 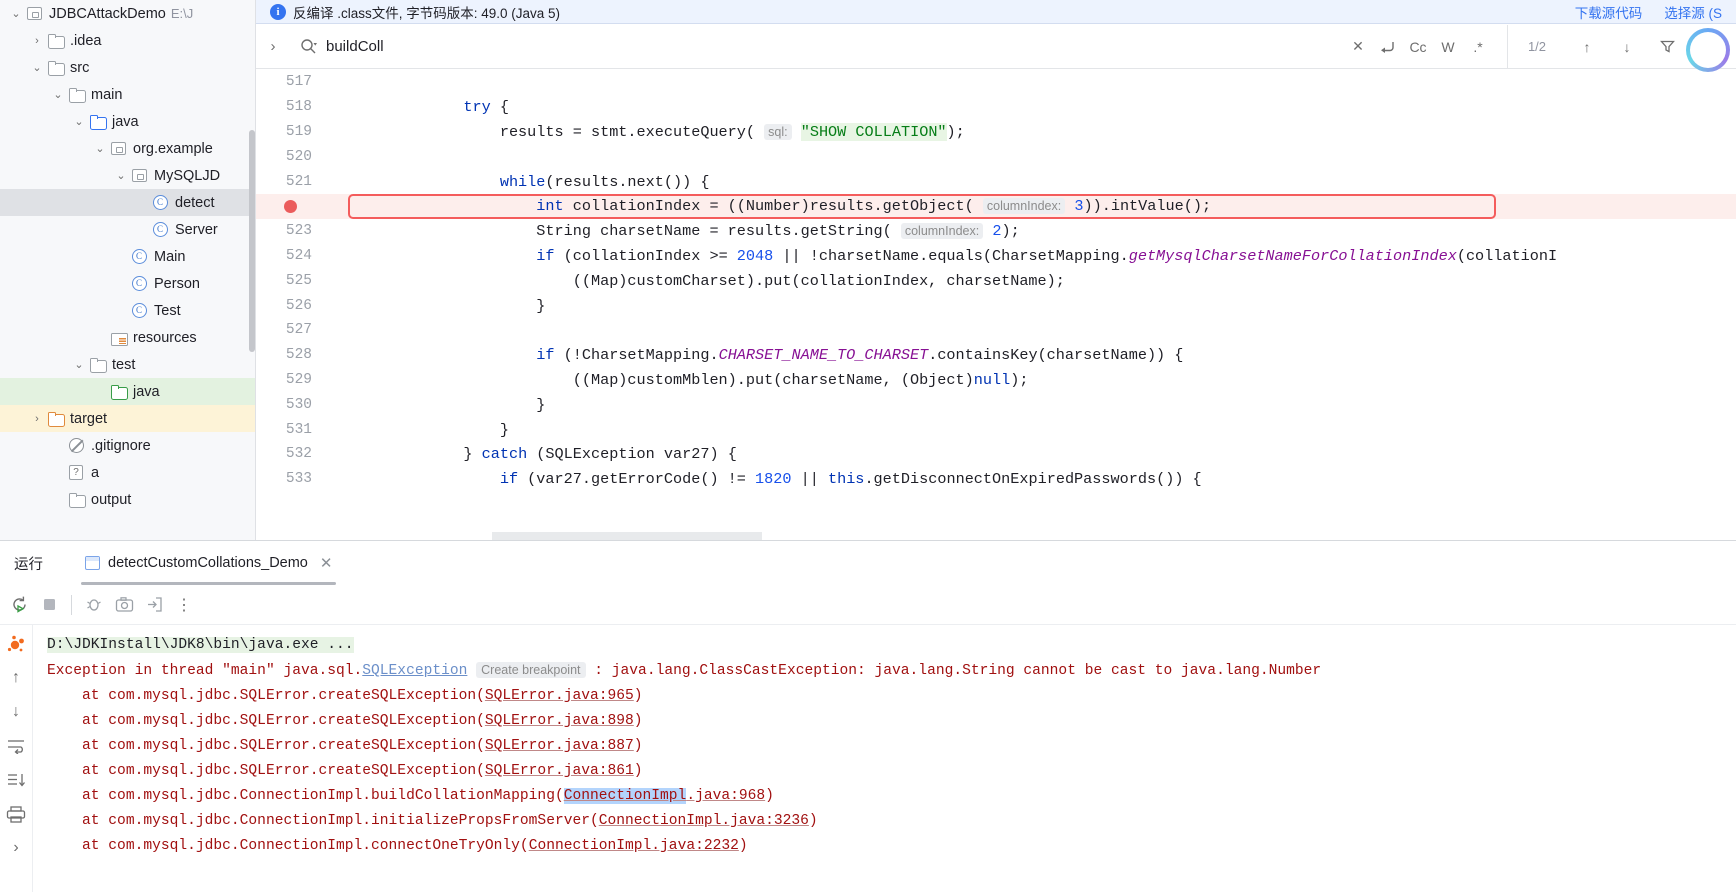 What do you see at coordinates (627, 536) in the screenshot?
I see `editor-horizontal-scrollbar` at bounding box center [627, 536].